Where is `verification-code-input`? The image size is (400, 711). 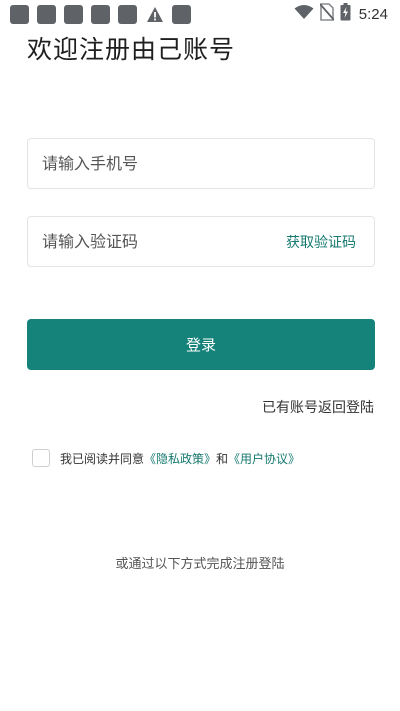
verification-code-input is located at coordinates (164, 241).